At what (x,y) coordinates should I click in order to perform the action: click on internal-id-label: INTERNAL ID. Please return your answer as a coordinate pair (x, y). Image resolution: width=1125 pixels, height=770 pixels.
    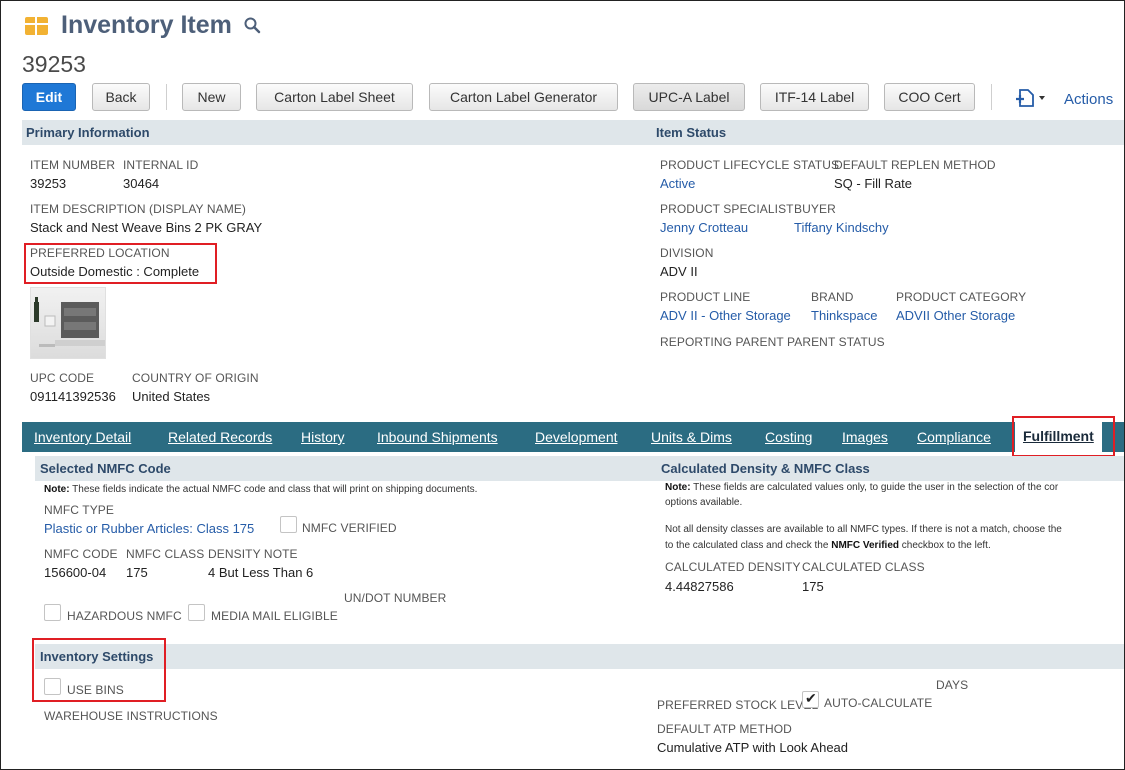
    Looking at the image, I should click on (161, 165).